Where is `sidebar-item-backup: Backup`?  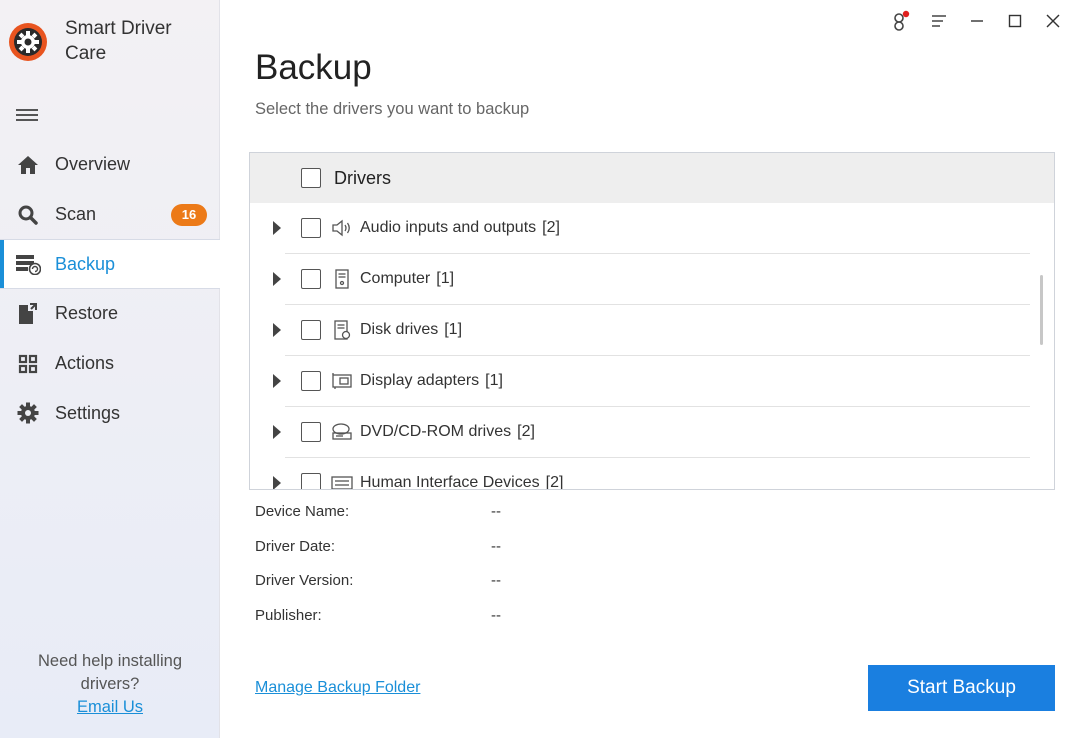 sidebar-item-backup: Backup is located at coordinates (110, 264).